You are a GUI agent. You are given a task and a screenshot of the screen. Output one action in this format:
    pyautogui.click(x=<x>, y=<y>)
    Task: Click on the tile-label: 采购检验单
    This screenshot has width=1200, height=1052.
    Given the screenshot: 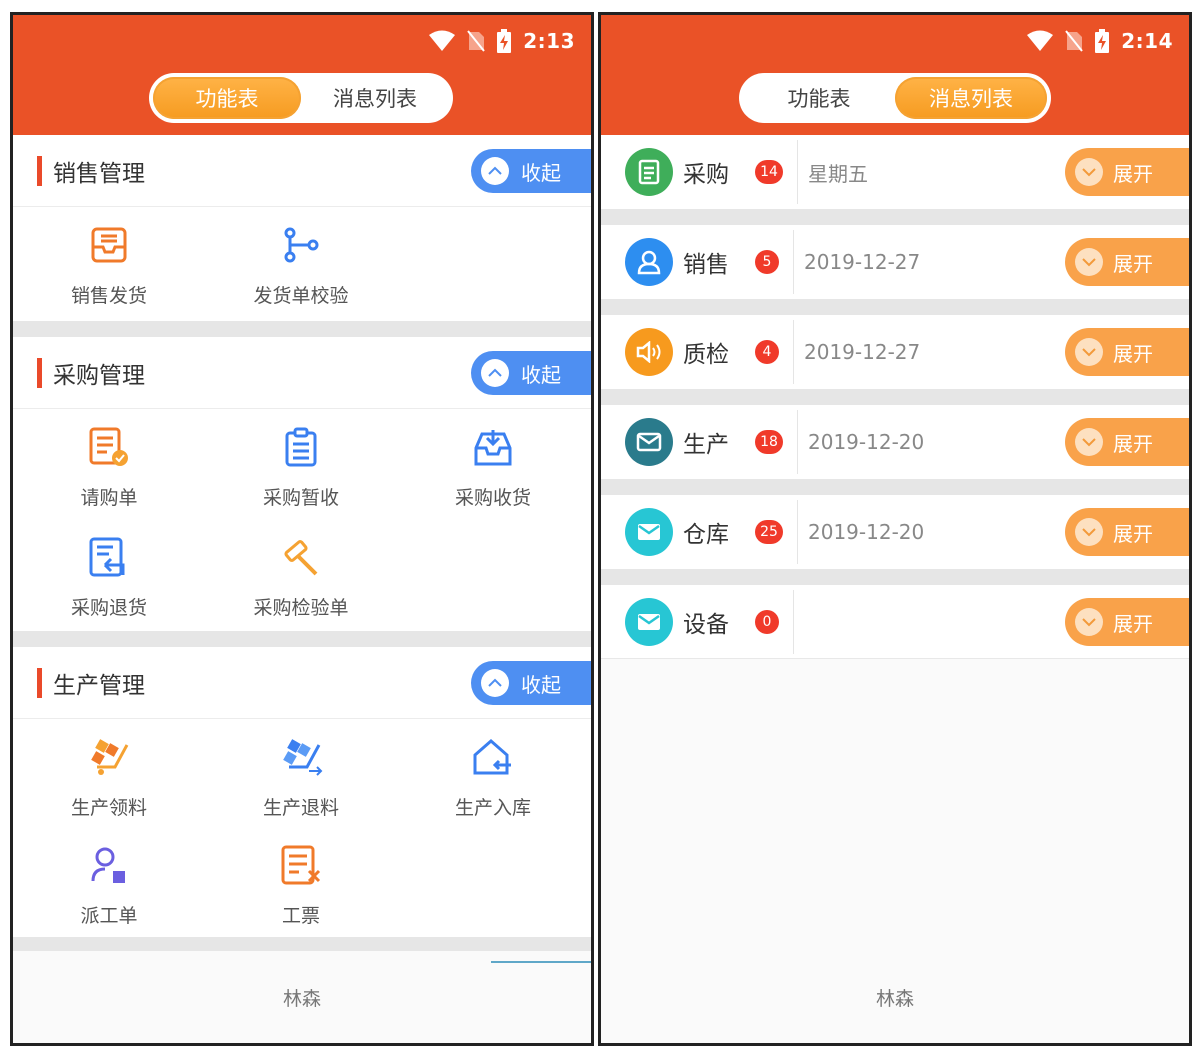 What is the action you would take?
    pyautogui.click(x=301, y=608)
    